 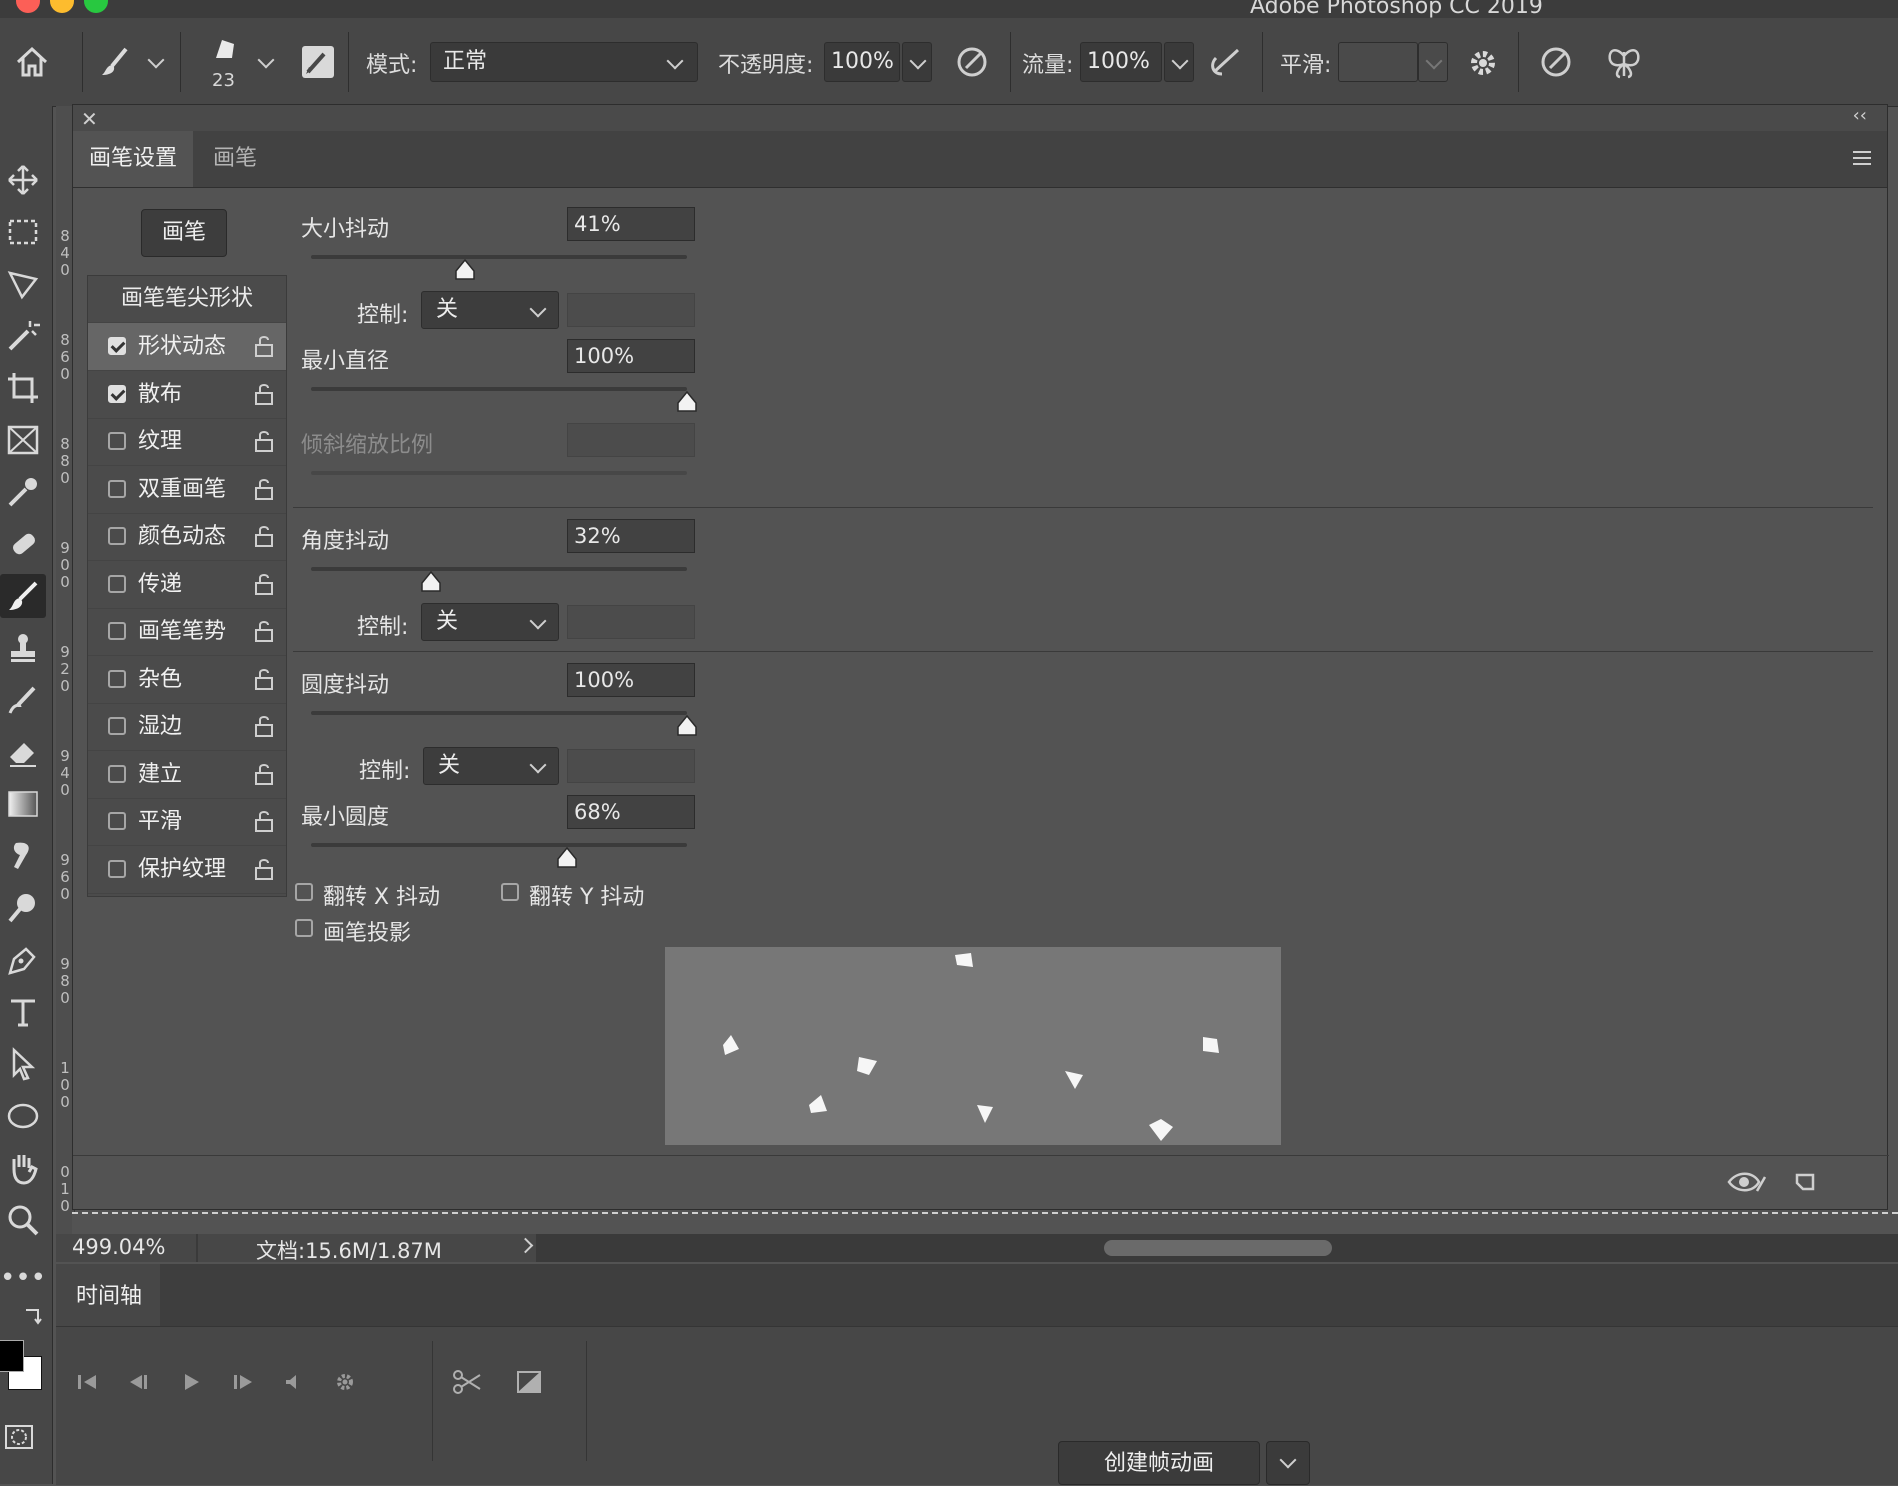 I want to click on dodge-tool-icon, so click(x=23, y=908).